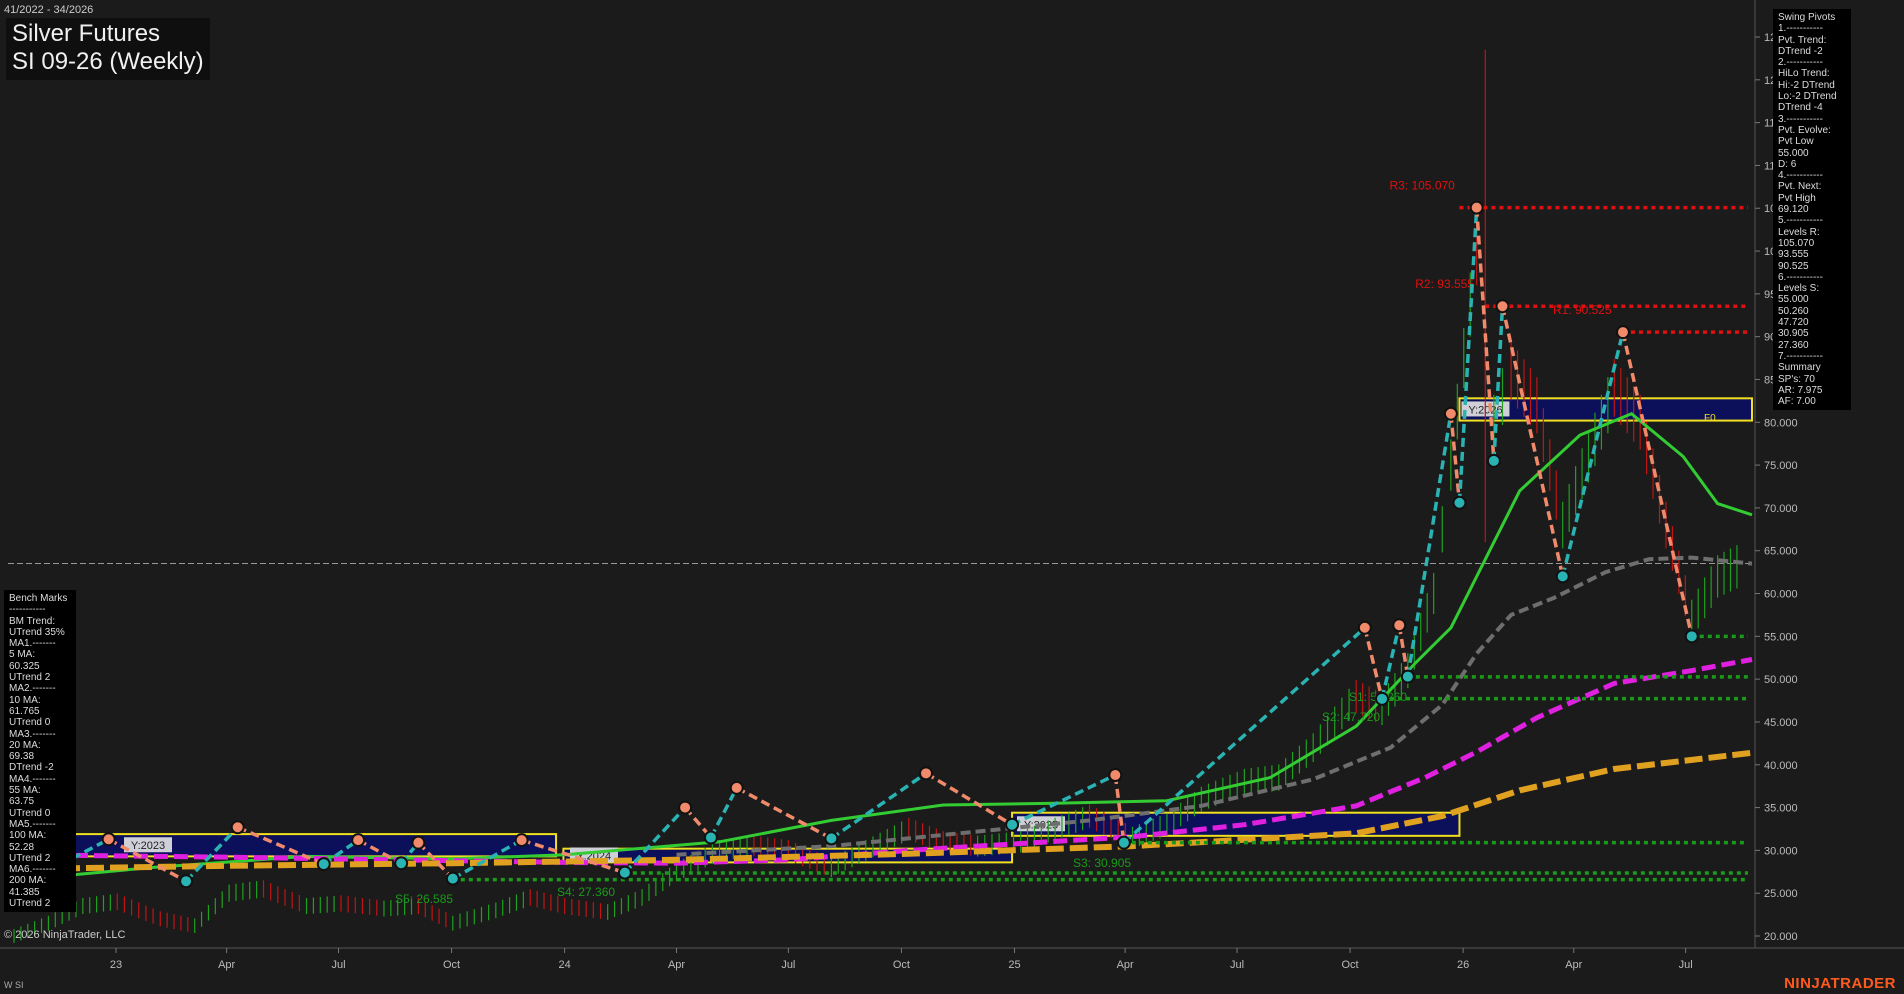 The width and height of the screenshot is (1904, 994). I want to click on resistance-label: R3: 105.070, so click(1422, 186).